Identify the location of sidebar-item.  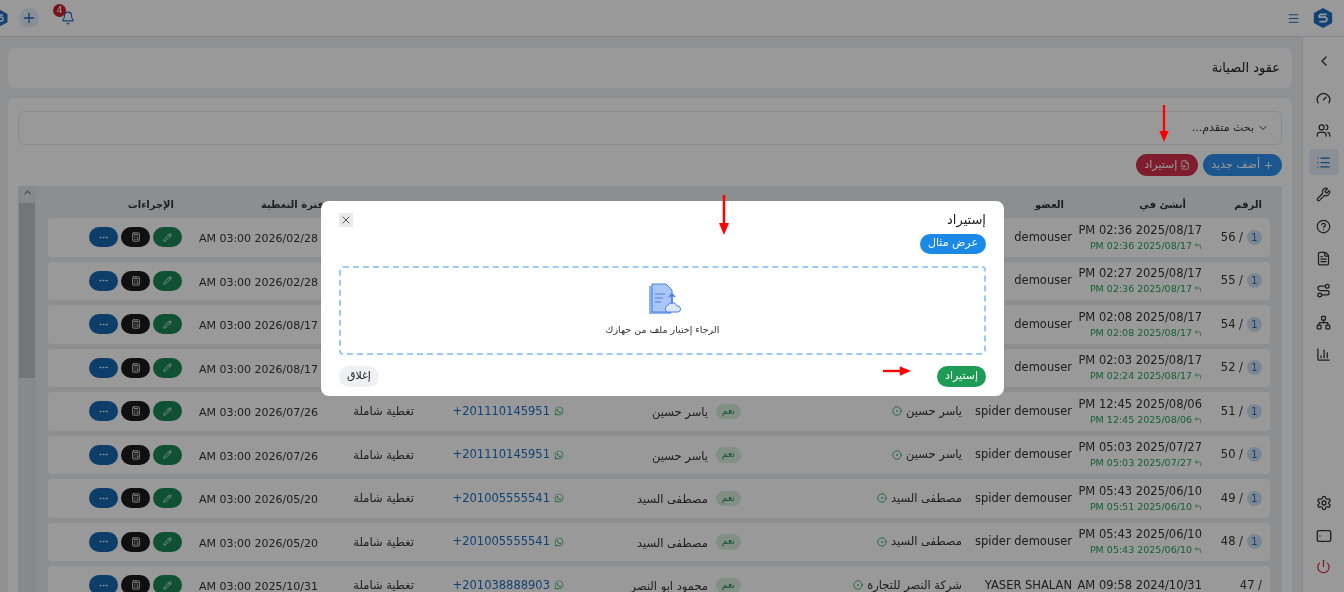
(1323, 162).